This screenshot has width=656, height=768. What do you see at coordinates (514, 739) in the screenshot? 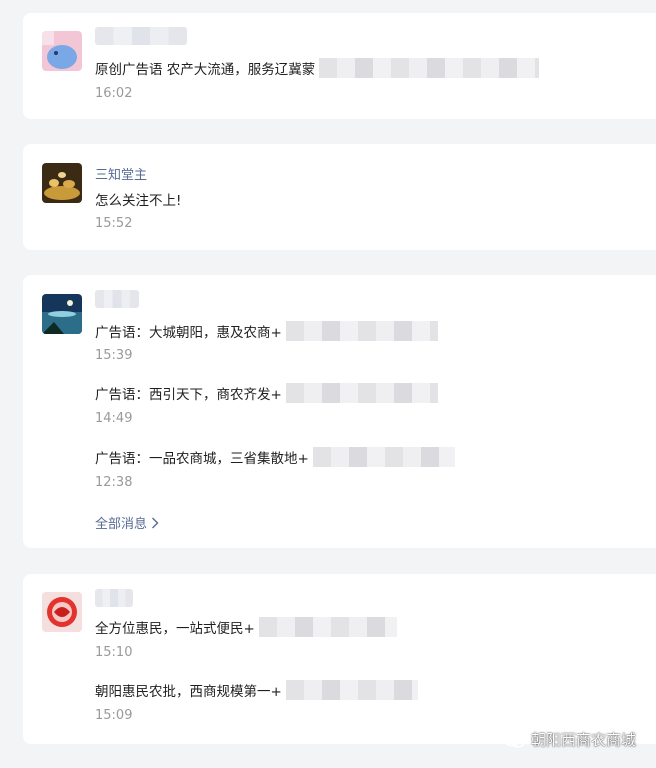
I see `wechat-icon` at bounding box center [514, 739].